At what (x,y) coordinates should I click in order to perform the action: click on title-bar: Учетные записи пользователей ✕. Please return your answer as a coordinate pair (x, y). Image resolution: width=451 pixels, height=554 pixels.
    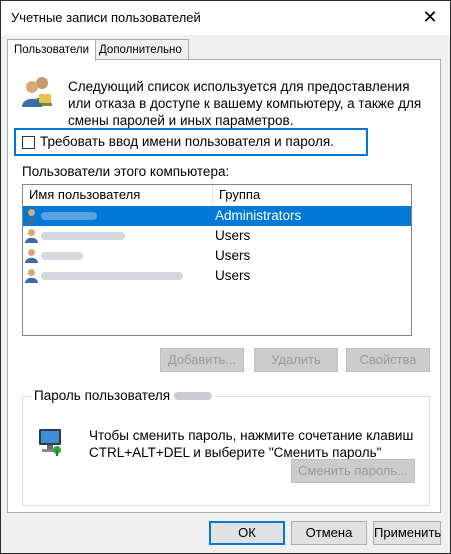
    Looking at the image, I should click on (225, 18).